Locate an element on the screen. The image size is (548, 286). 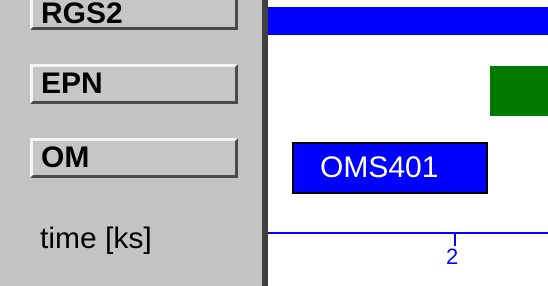
epn-exposure-block is located at coordinates (519, 91).